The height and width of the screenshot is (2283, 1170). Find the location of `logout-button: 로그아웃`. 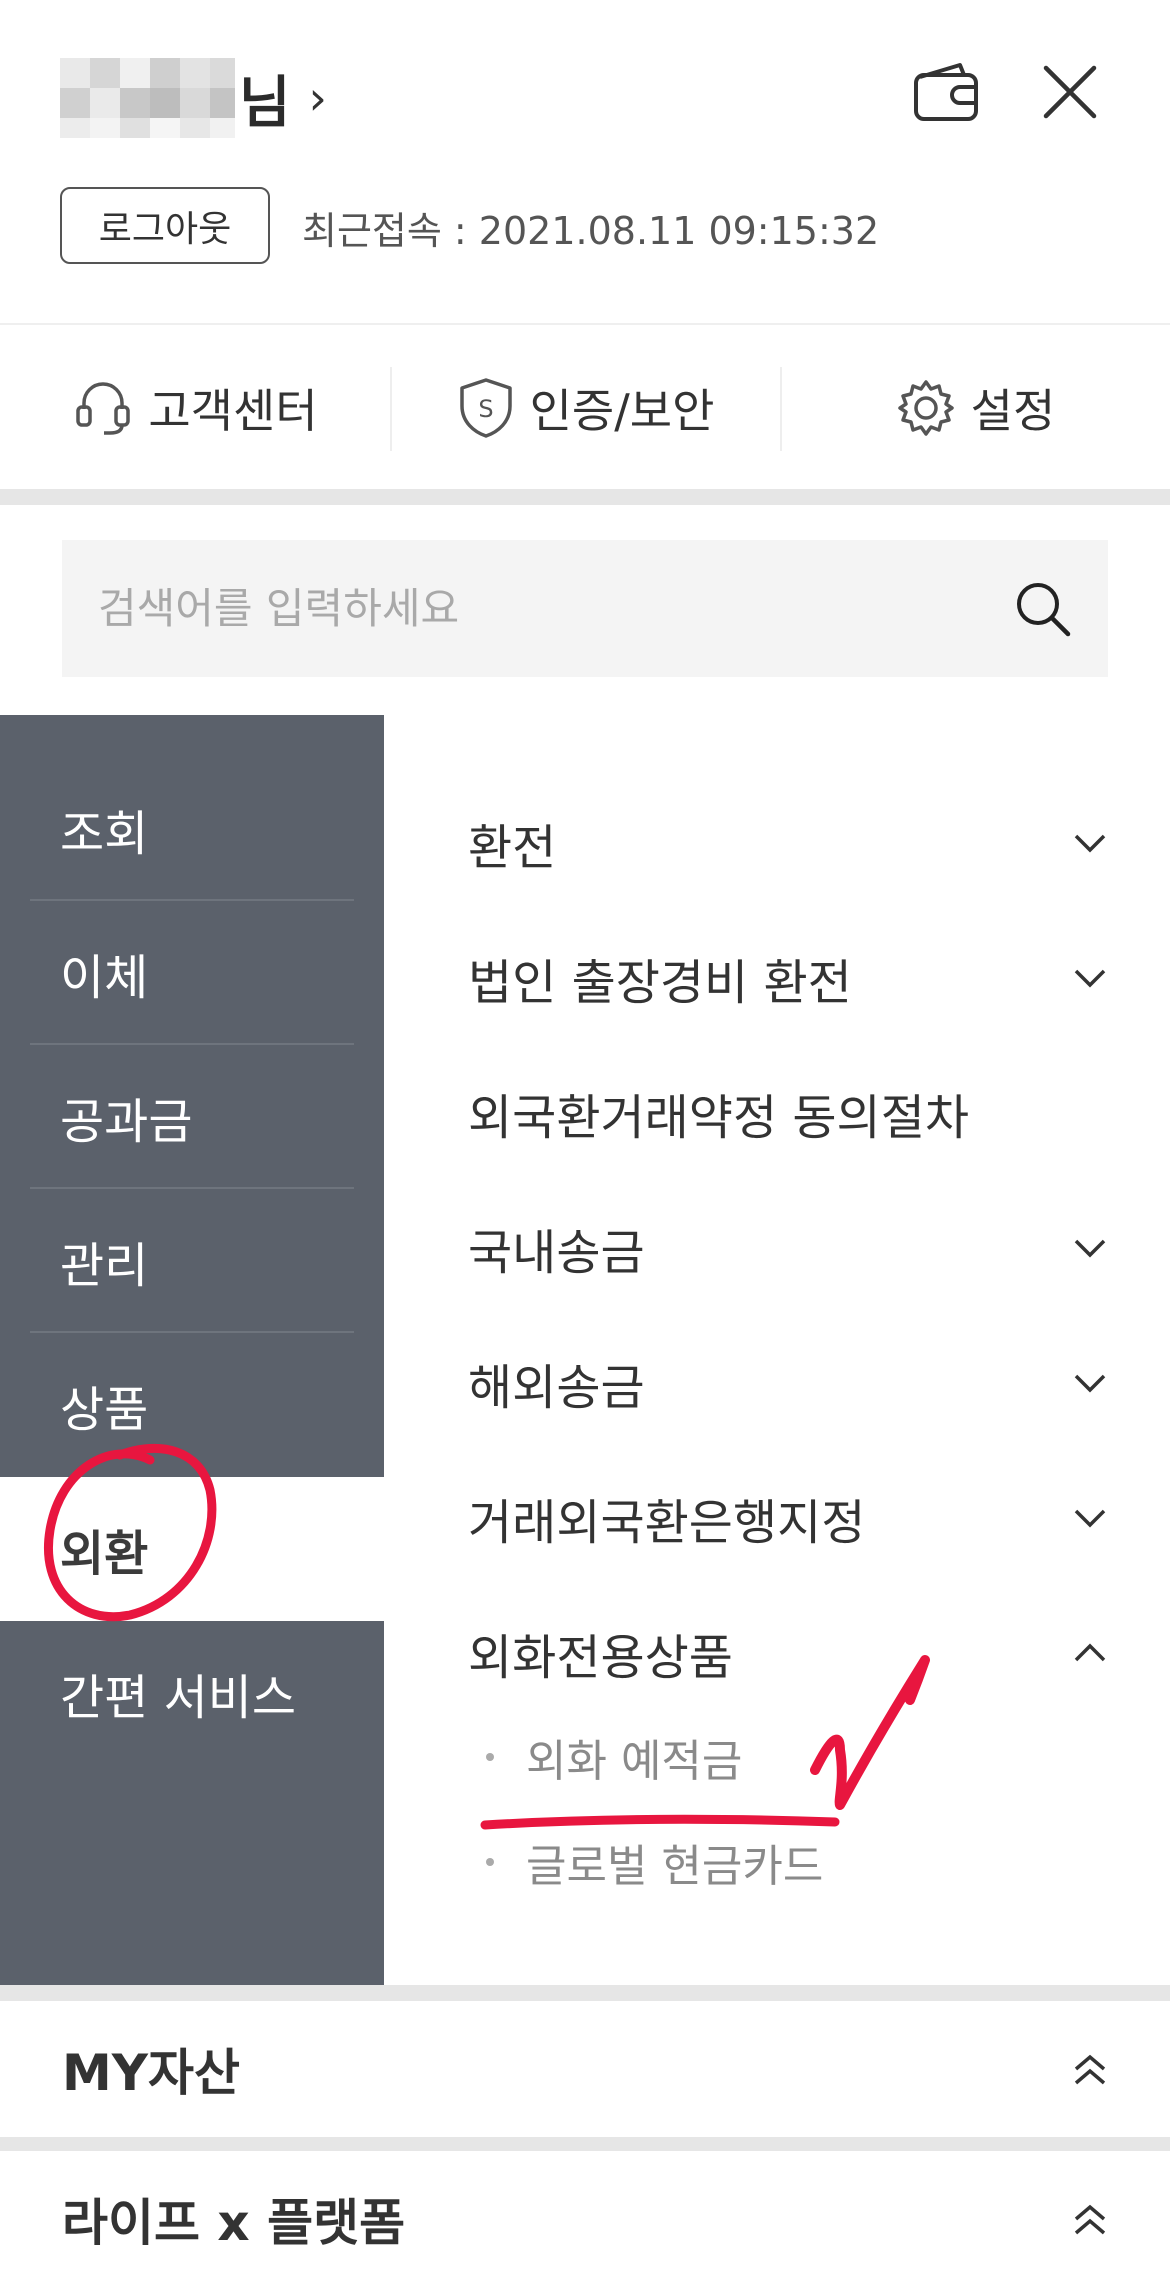

logout-button: 로그아웃 is located at coordinates (165, 225).